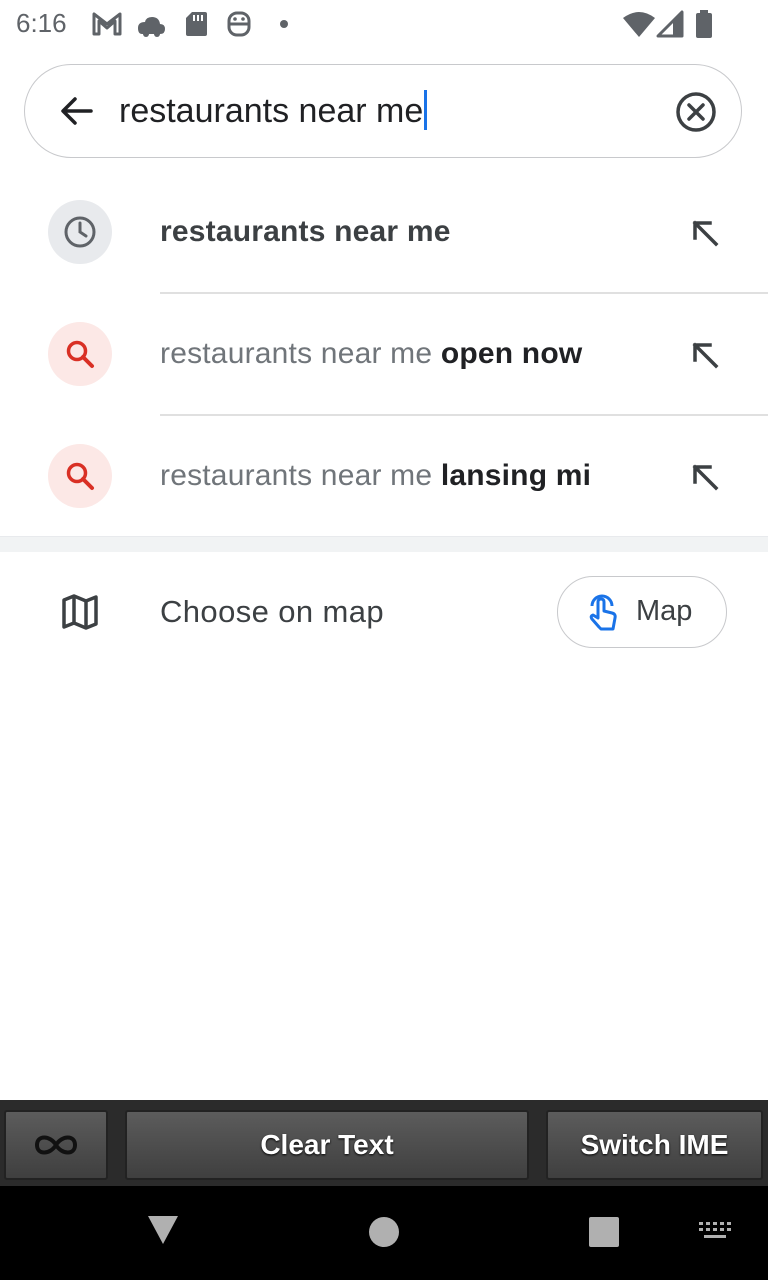 This screenshot has height=1280, width=768. I want to click on search-bar: restaurants near me, so click(383, 111).